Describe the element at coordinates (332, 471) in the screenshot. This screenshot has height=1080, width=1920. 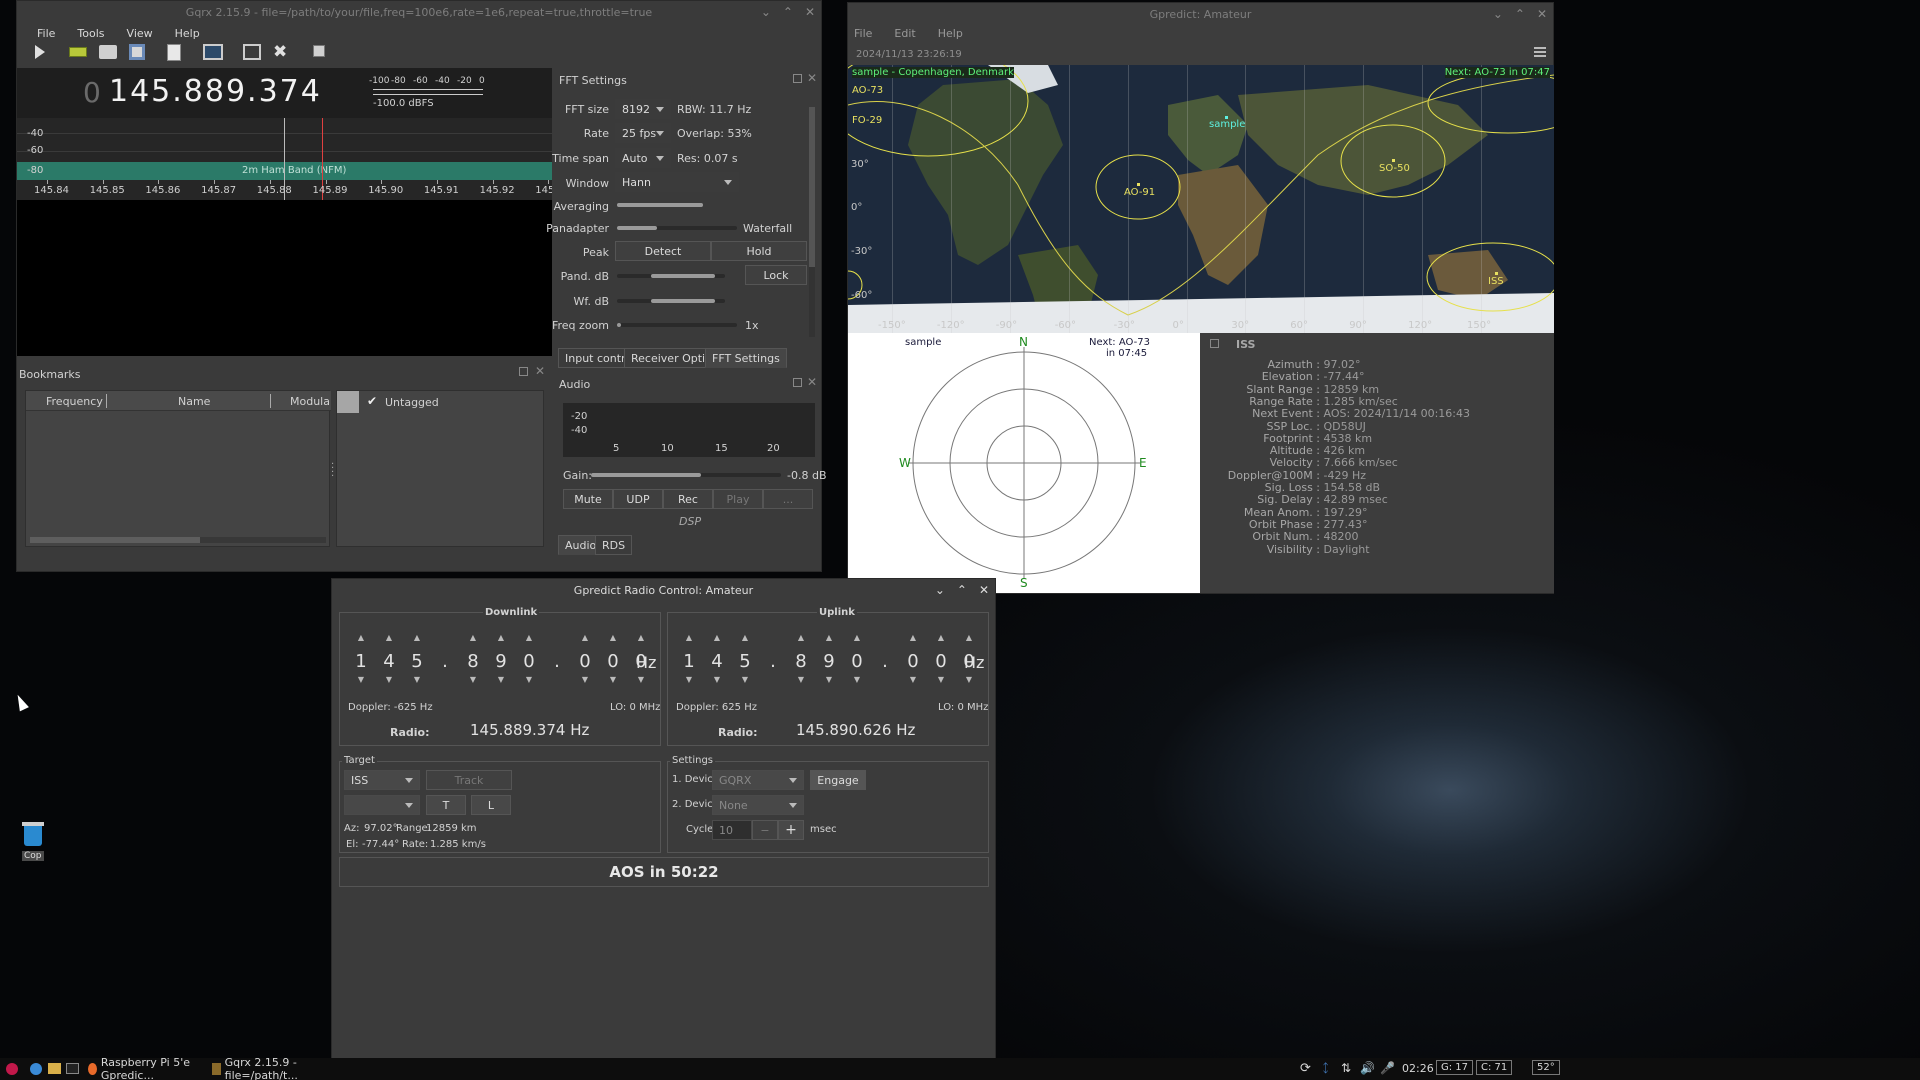
I see `splitter-handle: · · · ·` at that location.